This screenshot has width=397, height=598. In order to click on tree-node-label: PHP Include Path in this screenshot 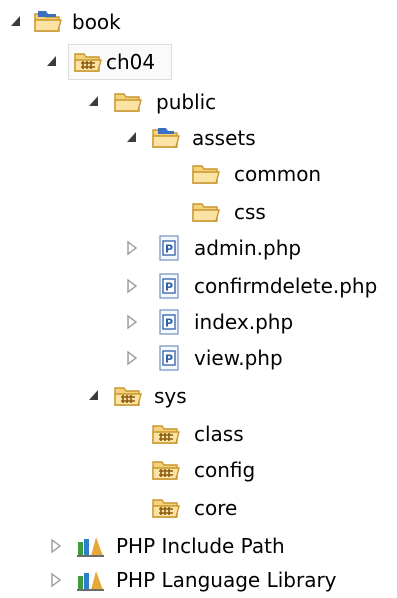, I will do `click(200, 546)`.